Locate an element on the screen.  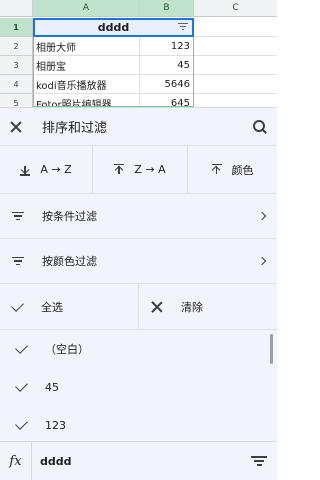
values-scrollbar is located at coordinates (271, 349).